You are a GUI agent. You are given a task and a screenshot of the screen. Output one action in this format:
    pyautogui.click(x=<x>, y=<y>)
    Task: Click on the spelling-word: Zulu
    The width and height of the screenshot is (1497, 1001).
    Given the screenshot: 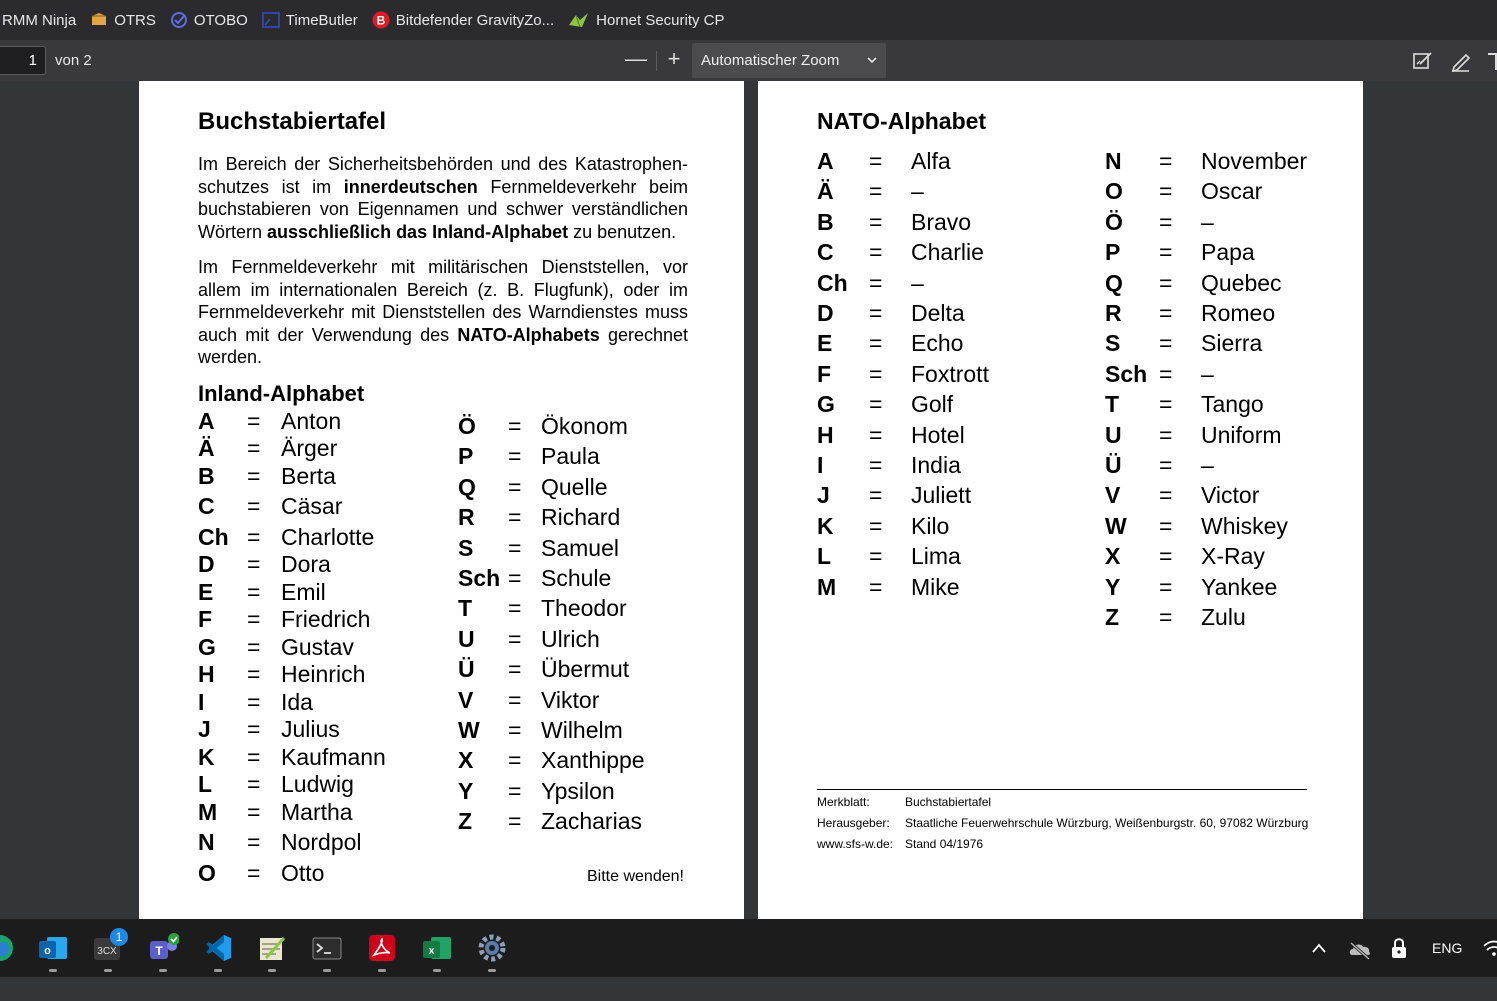 What is the action you would take?
    pyautogui.click(x=1223, y=617)
    